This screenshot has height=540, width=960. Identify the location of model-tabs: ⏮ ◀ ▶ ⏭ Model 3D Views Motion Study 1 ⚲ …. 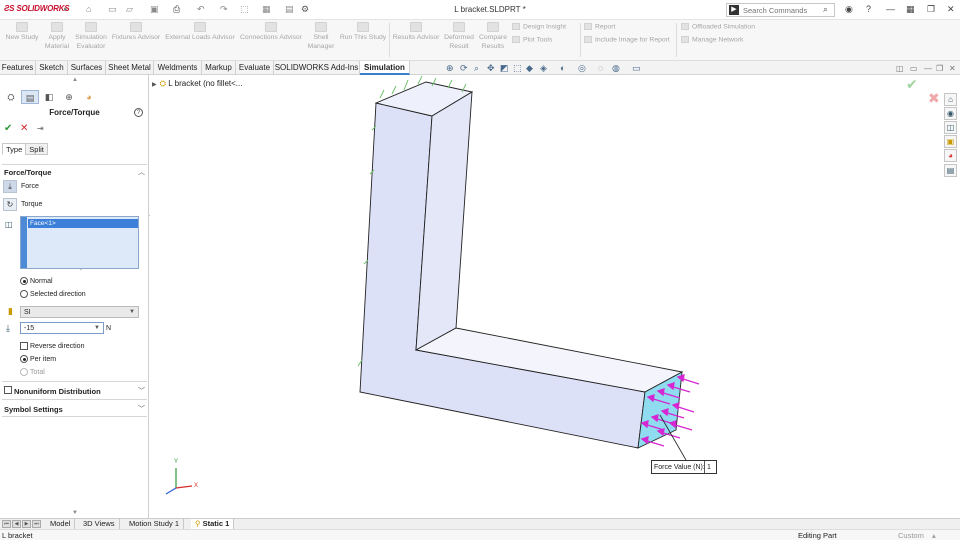
(480, 524).